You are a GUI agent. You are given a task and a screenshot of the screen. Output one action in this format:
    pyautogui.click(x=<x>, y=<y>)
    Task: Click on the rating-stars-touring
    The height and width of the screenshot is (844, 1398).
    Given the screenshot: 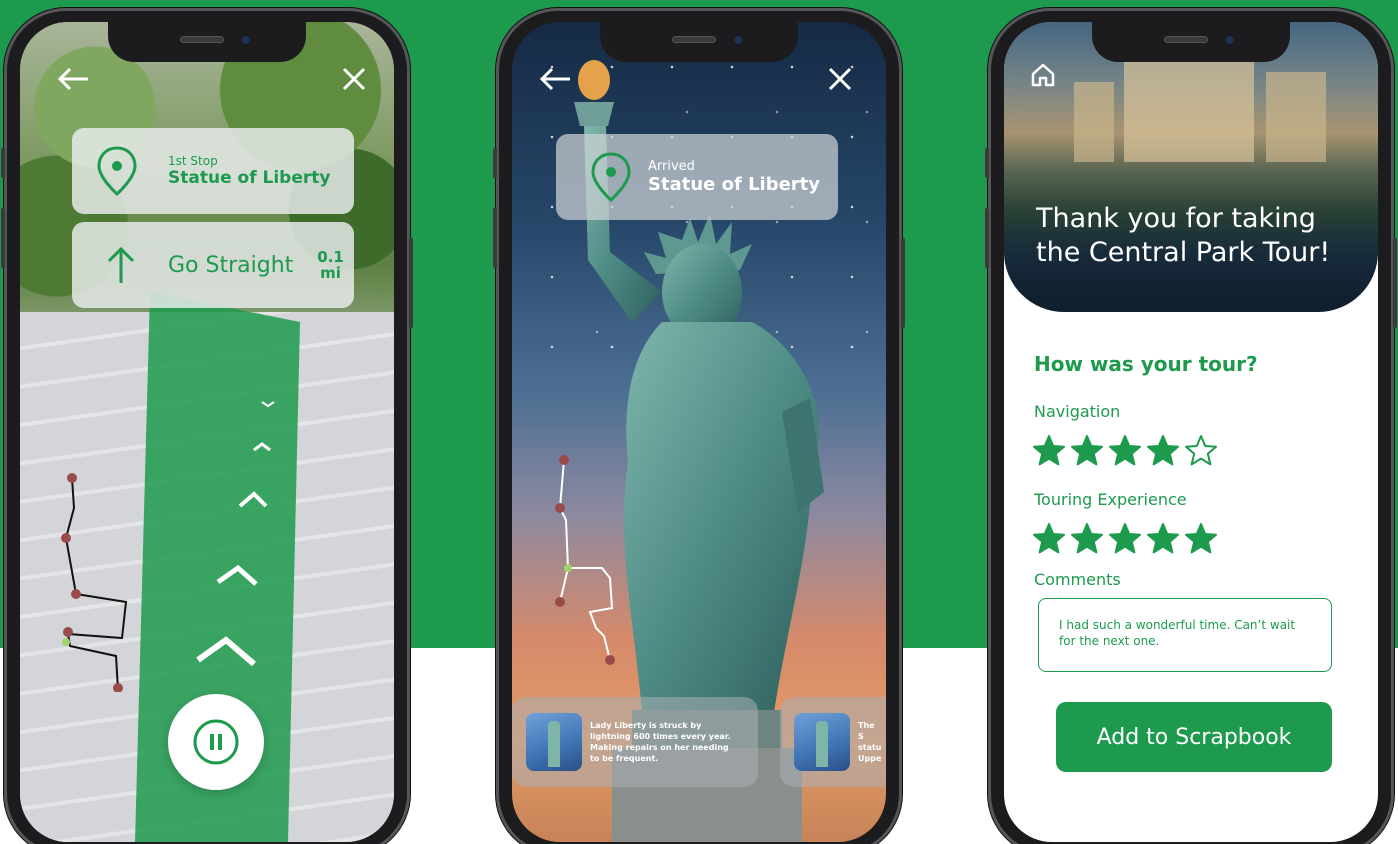 What is the action you would take?
    pyautogui.click(x=1125, y=539)
    